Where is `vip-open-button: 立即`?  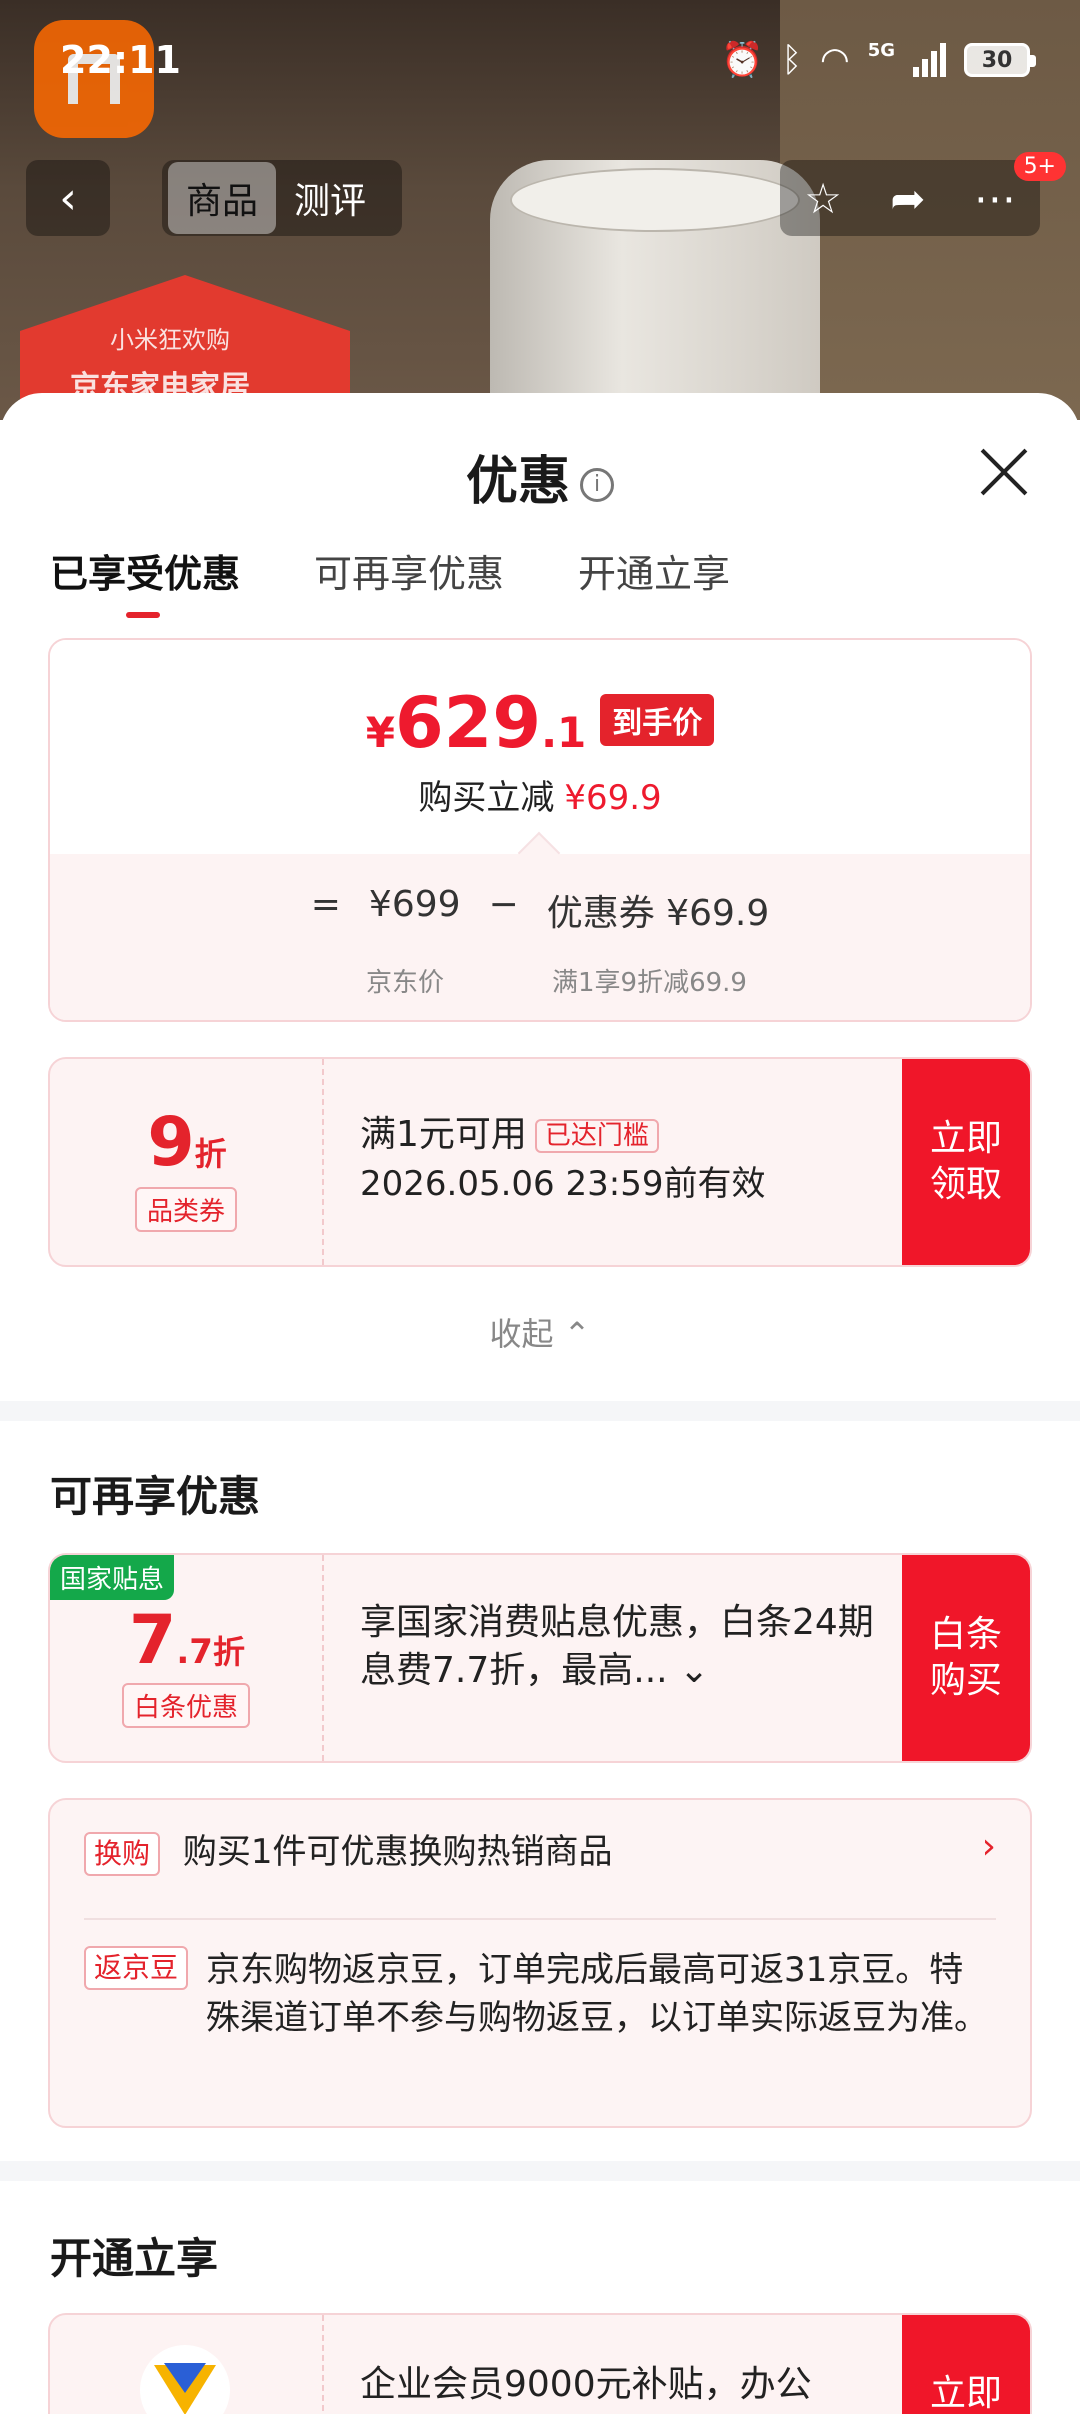 vip-open-button: 立即 is located at coordinates (966, 2364).